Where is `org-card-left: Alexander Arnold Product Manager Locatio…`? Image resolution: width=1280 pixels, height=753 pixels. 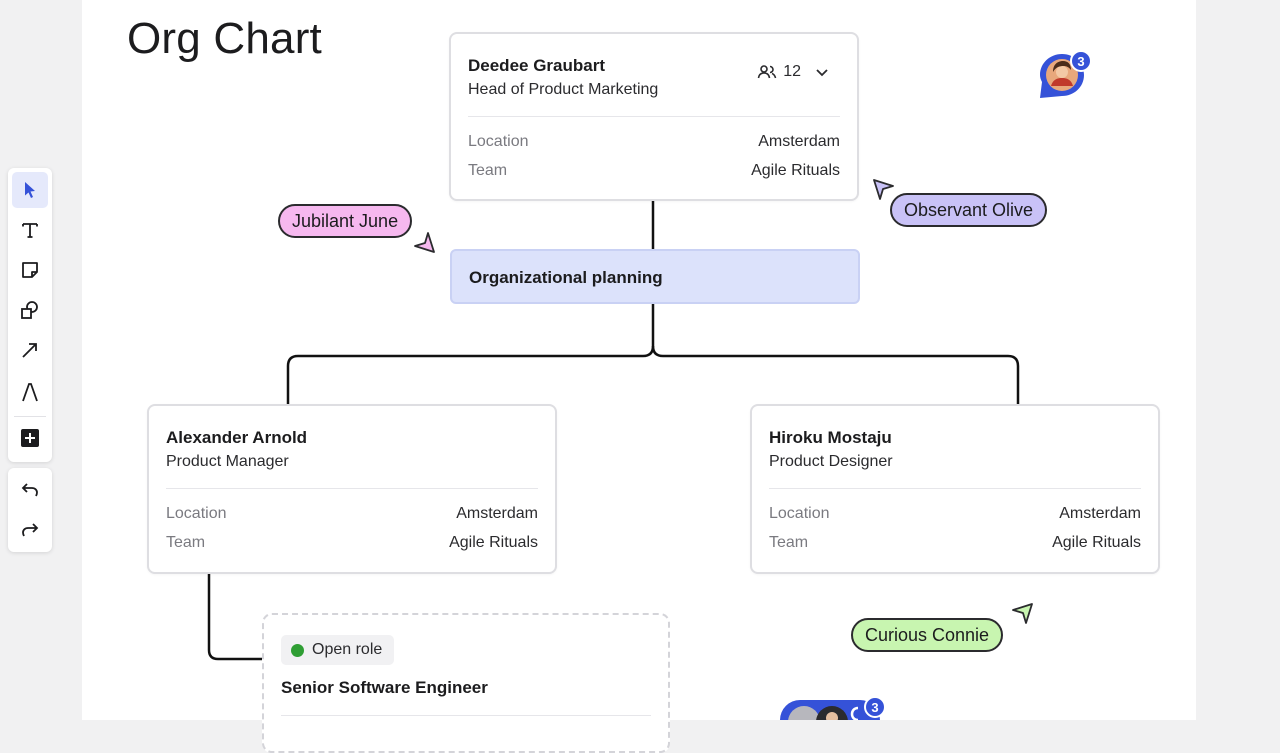 org-card-left: Alexander Arnold Product Manager Locatio… is located at coordinates (352, 489).